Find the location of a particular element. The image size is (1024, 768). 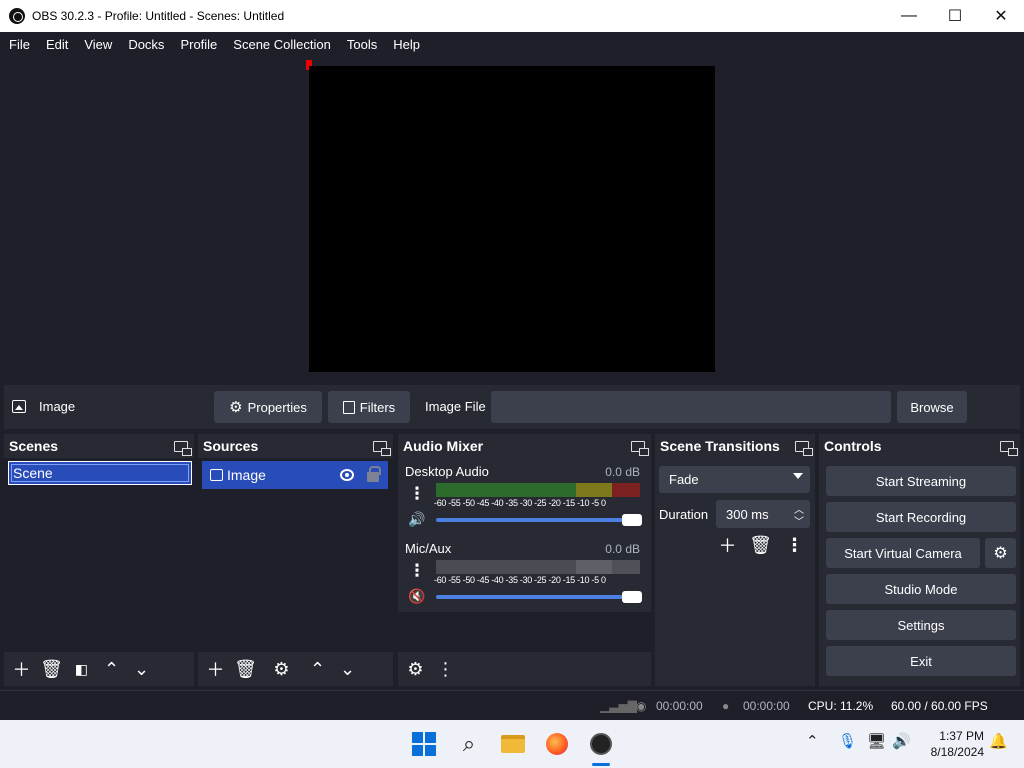

source-name: Image is located at coordinates (246, 475).